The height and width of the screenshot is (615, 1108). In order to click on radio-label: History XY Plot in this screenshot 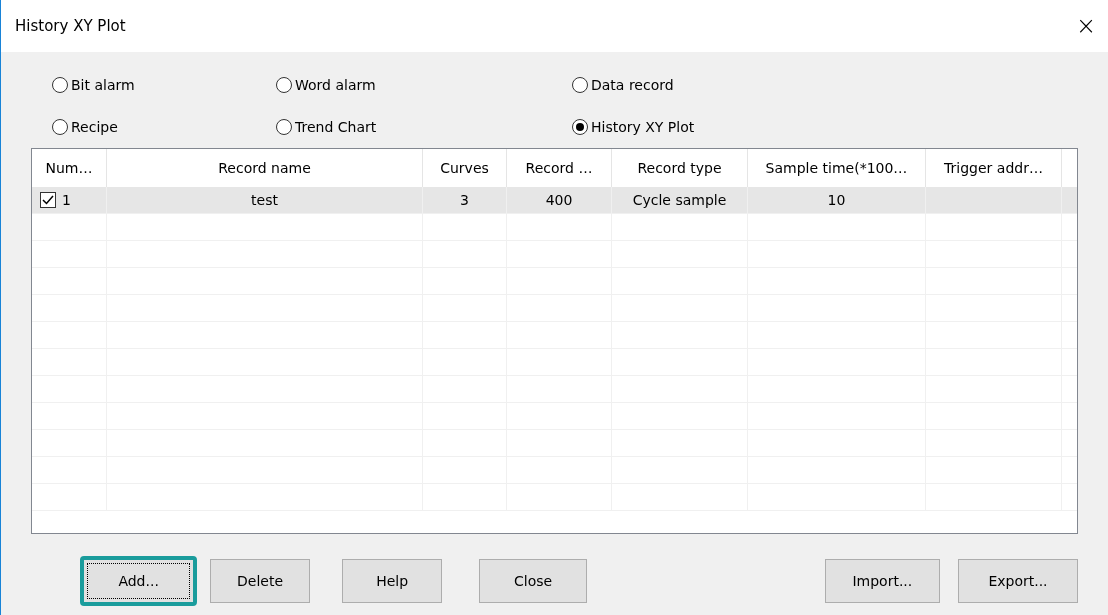, I will do `click(643, 127)`.